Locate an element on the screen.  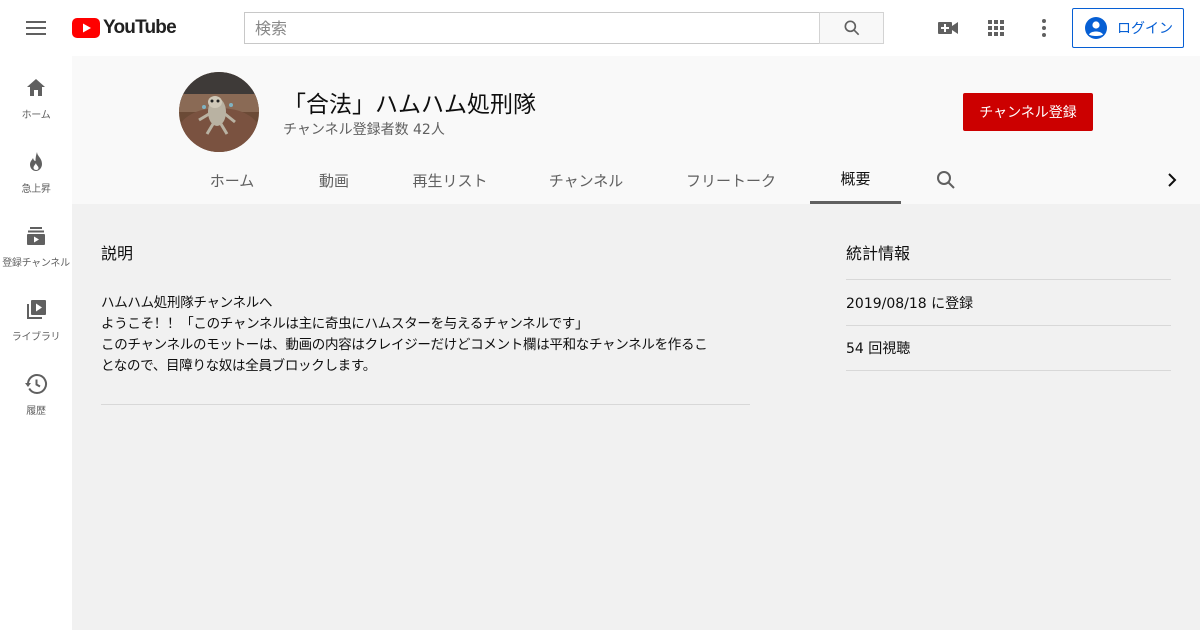
trending-icon is located at coordinates (36, 161).